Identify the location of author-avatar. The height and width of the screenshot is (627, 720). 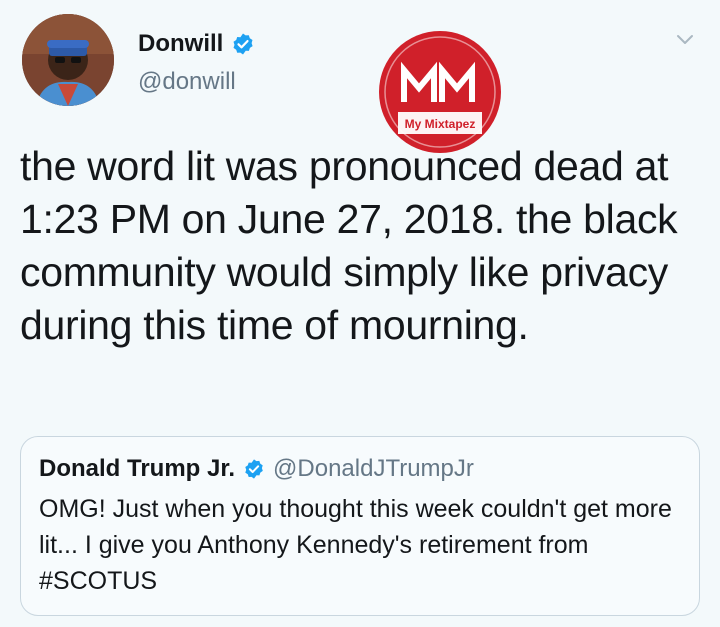
(68, 60).